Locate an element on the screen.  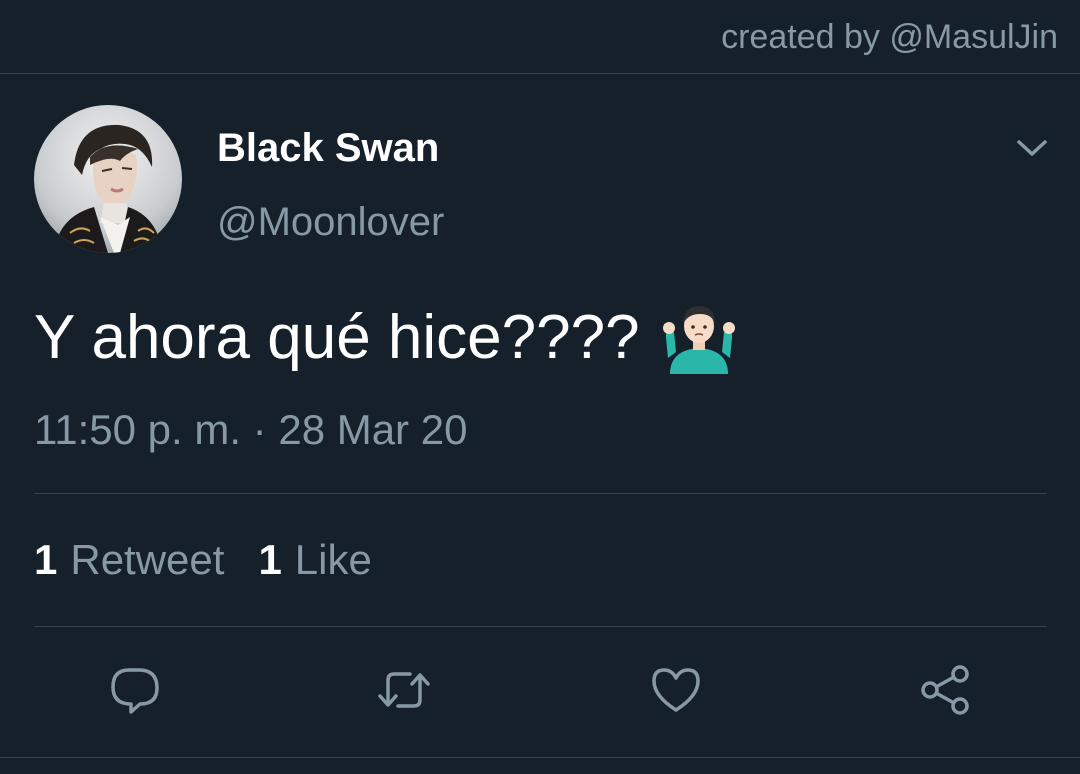
person-shrugging-emoji-icon is located at coordinates (699, 337).